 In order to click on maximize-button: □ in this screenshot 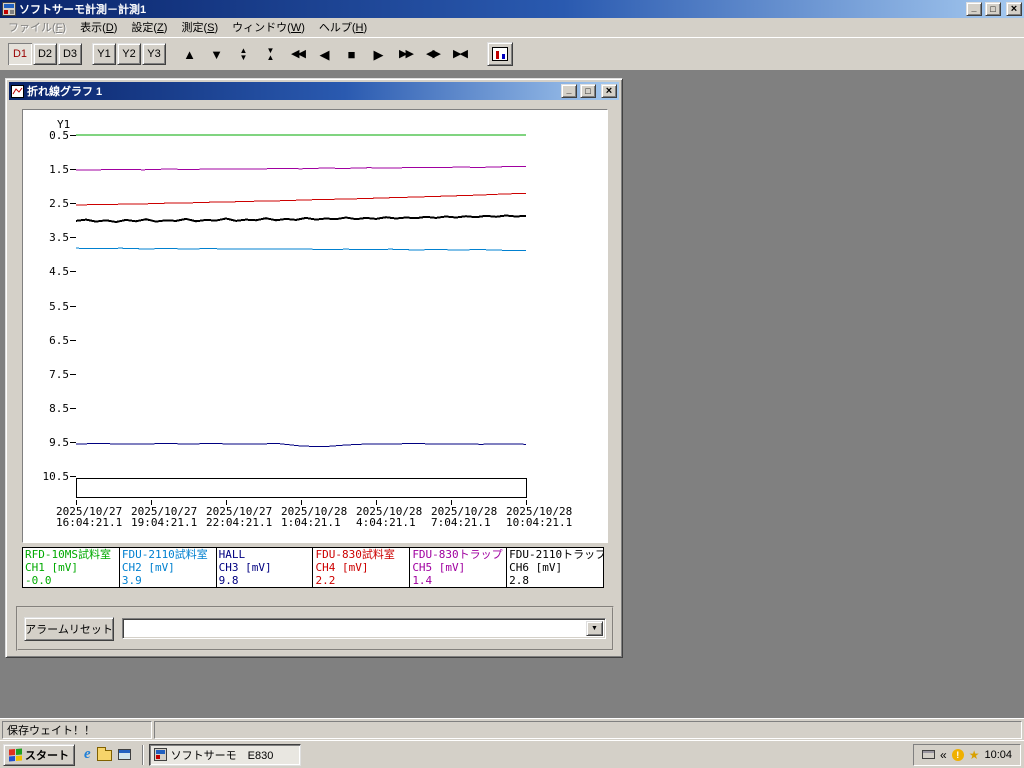, I will do `click(993, 9)`.